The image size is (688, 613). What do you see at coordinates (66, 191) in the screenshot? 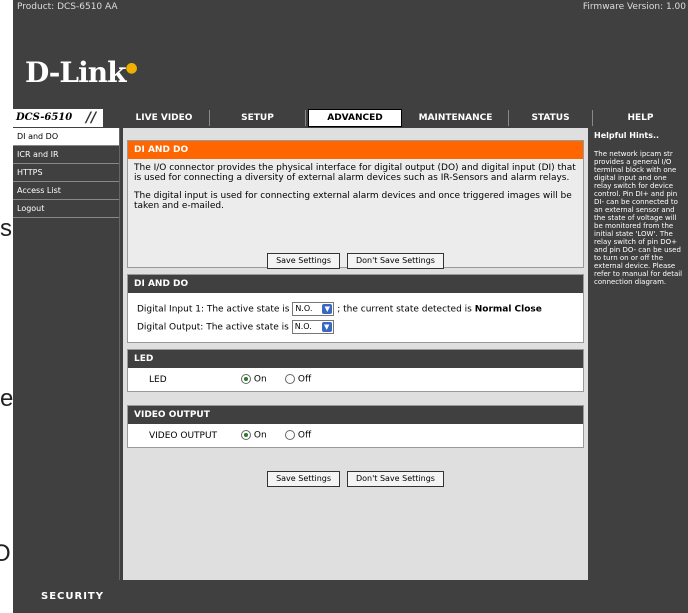
I see `sidebar-item-access-list: Access List` at bounding box center [66, 191].